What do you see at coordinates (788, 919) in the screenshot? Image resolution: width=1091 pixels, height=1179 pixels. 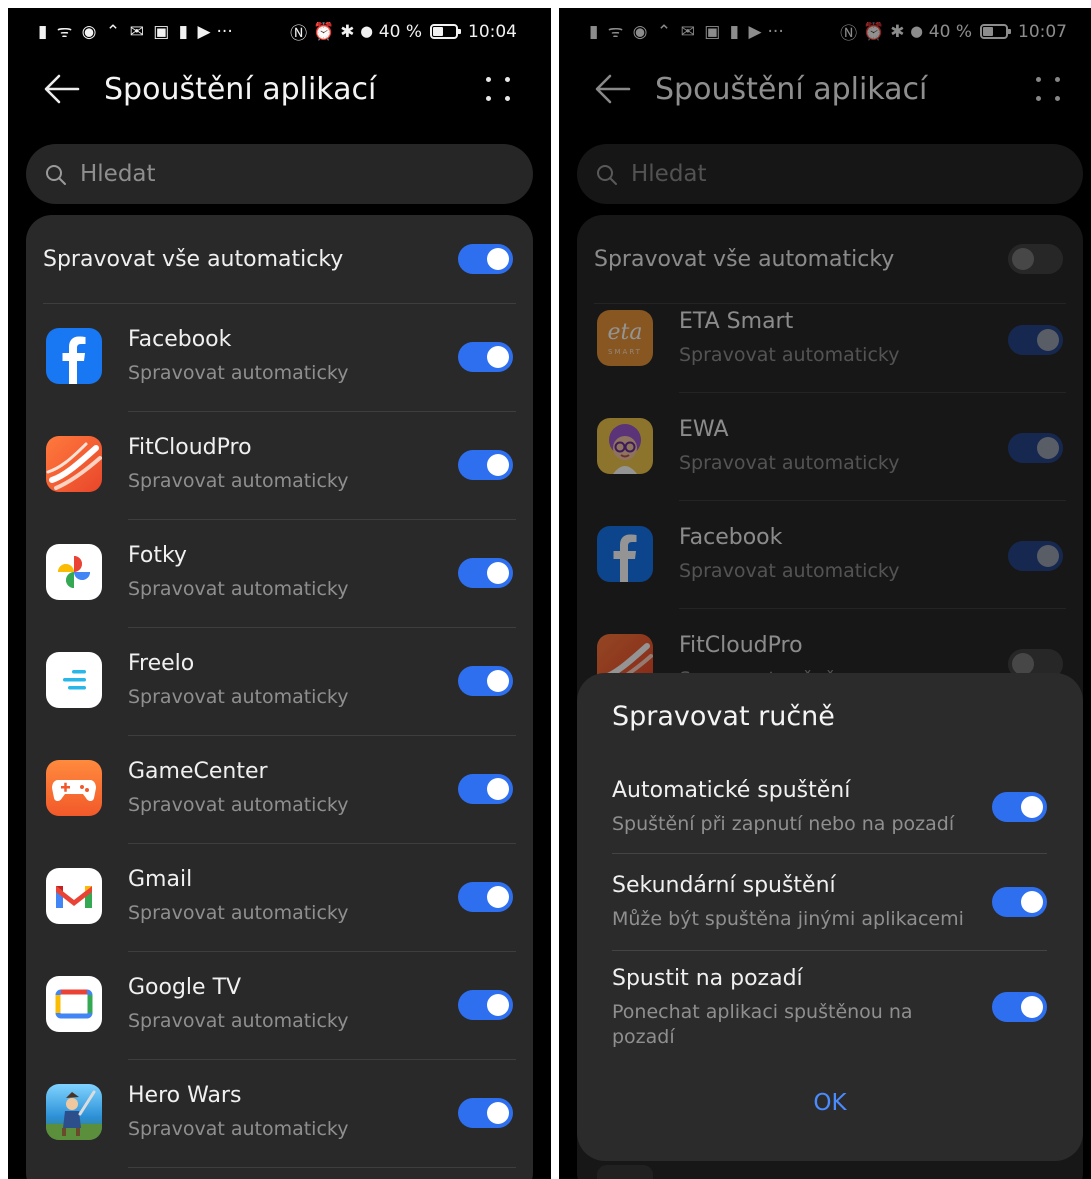 I see `option-subtitle: Může být spuštěna jinými aplikacemi` at bounding box center [788, 919].